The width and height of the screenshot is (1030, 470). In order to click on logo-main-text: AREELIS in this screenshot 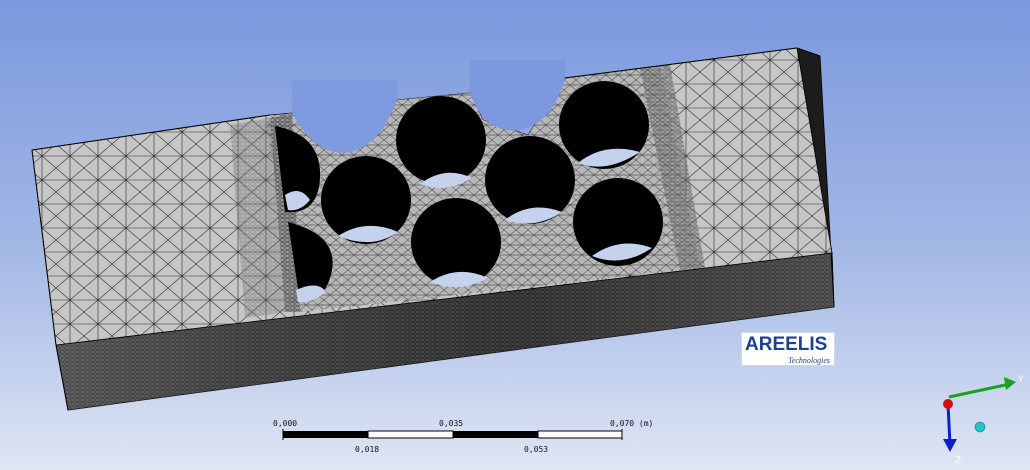, I will do `click(786, 344)`.